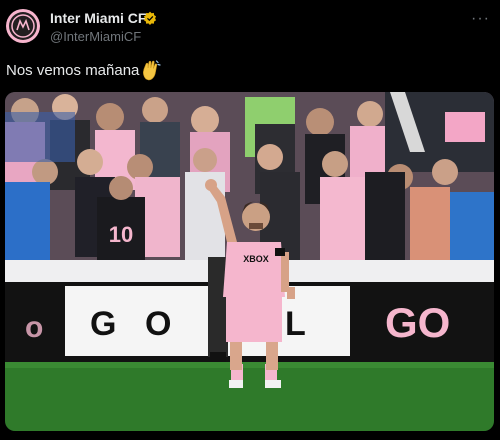 This screenshot has width=500, height=440. Describe the element at coordinates (95, 36) in the screenshot. I see `author-handle: @InterMiamiCF` at that location.